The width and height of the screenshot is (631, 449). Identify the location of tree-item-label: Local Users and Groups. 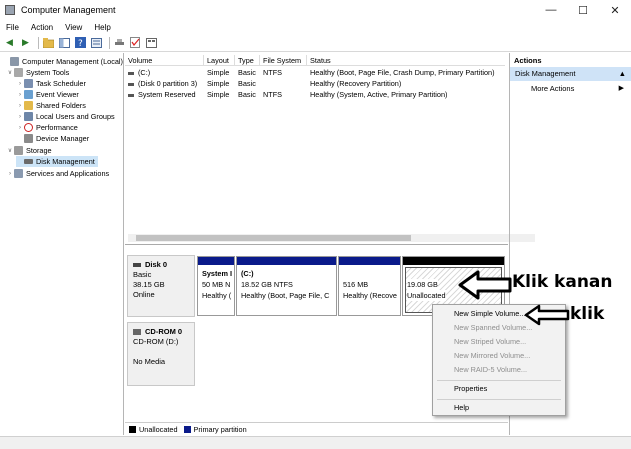
(75, 116).